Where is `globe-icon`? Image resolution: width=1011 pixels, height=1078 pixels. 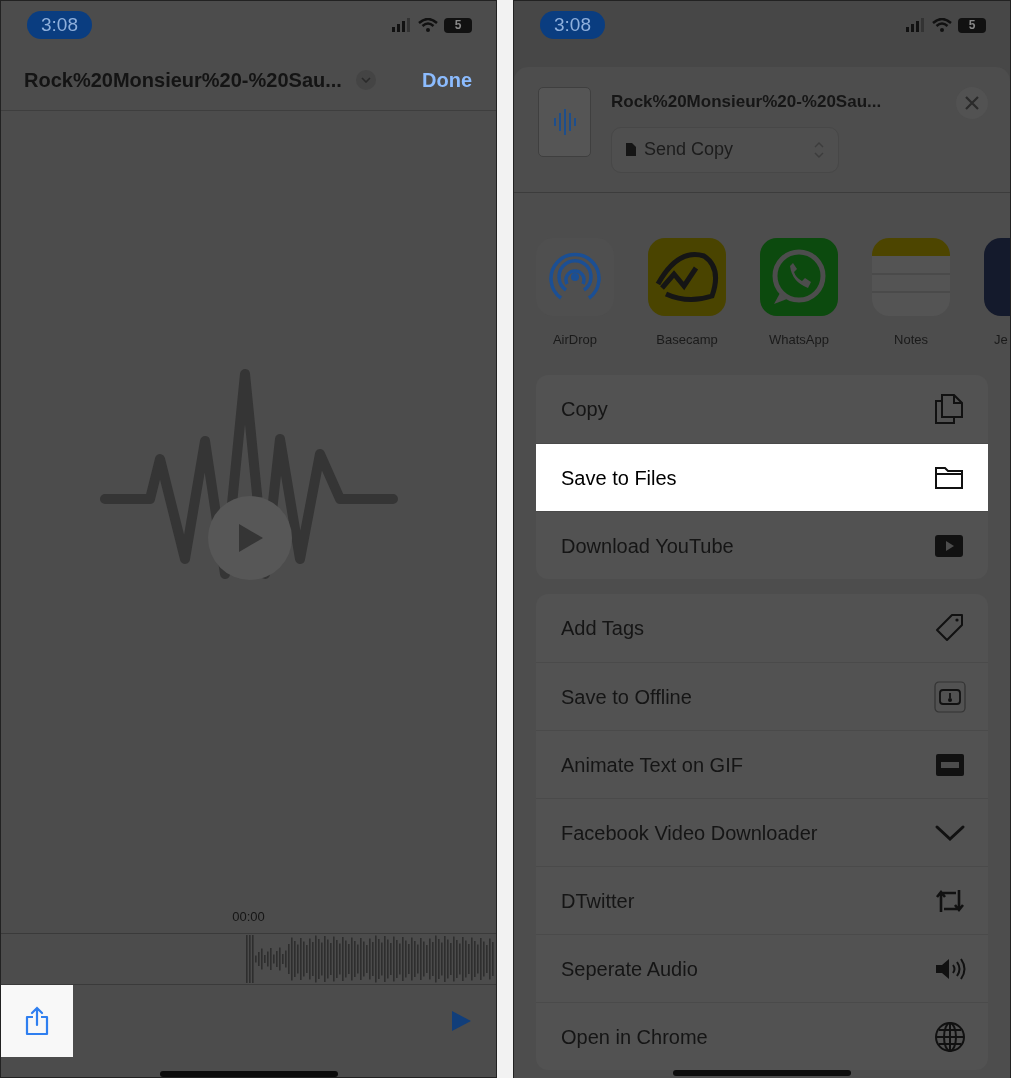
globe-icon is located at coordinates (950, 1036).